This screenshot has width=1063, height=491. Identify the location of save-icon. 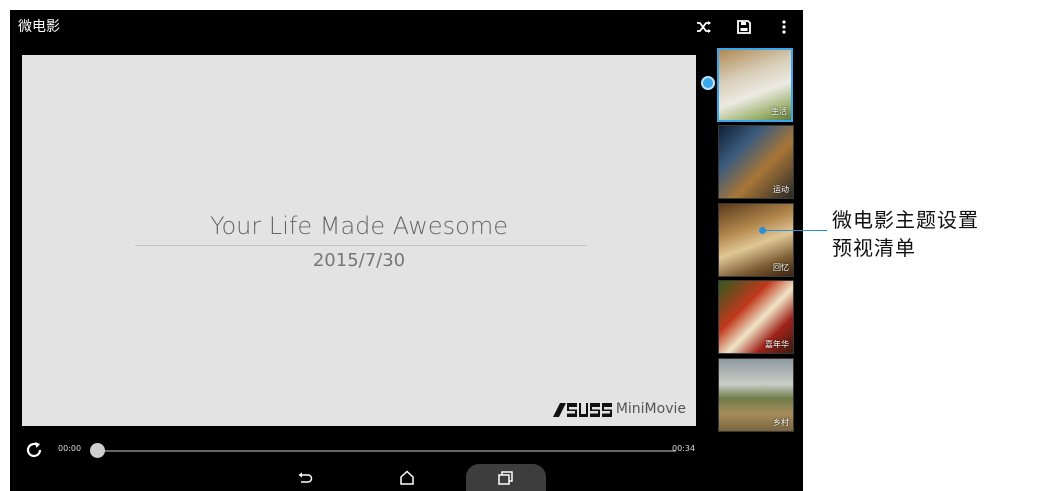
(744, 27).